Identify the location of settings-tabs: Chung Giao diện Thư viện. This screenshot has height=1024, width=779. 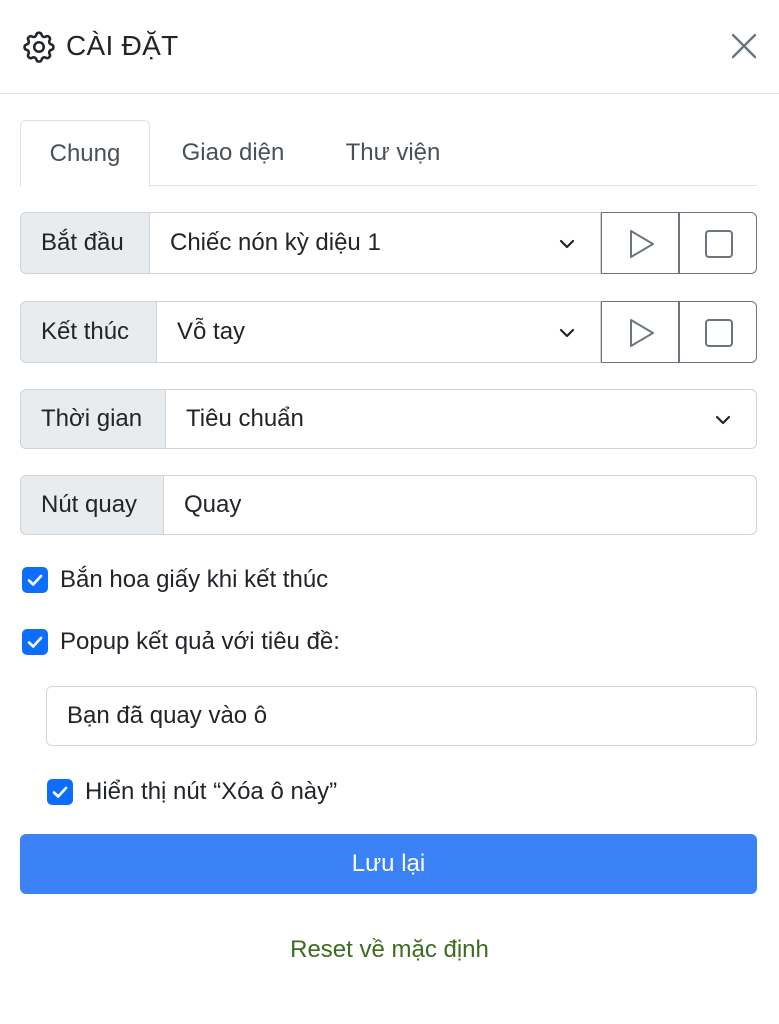
(388, 153).